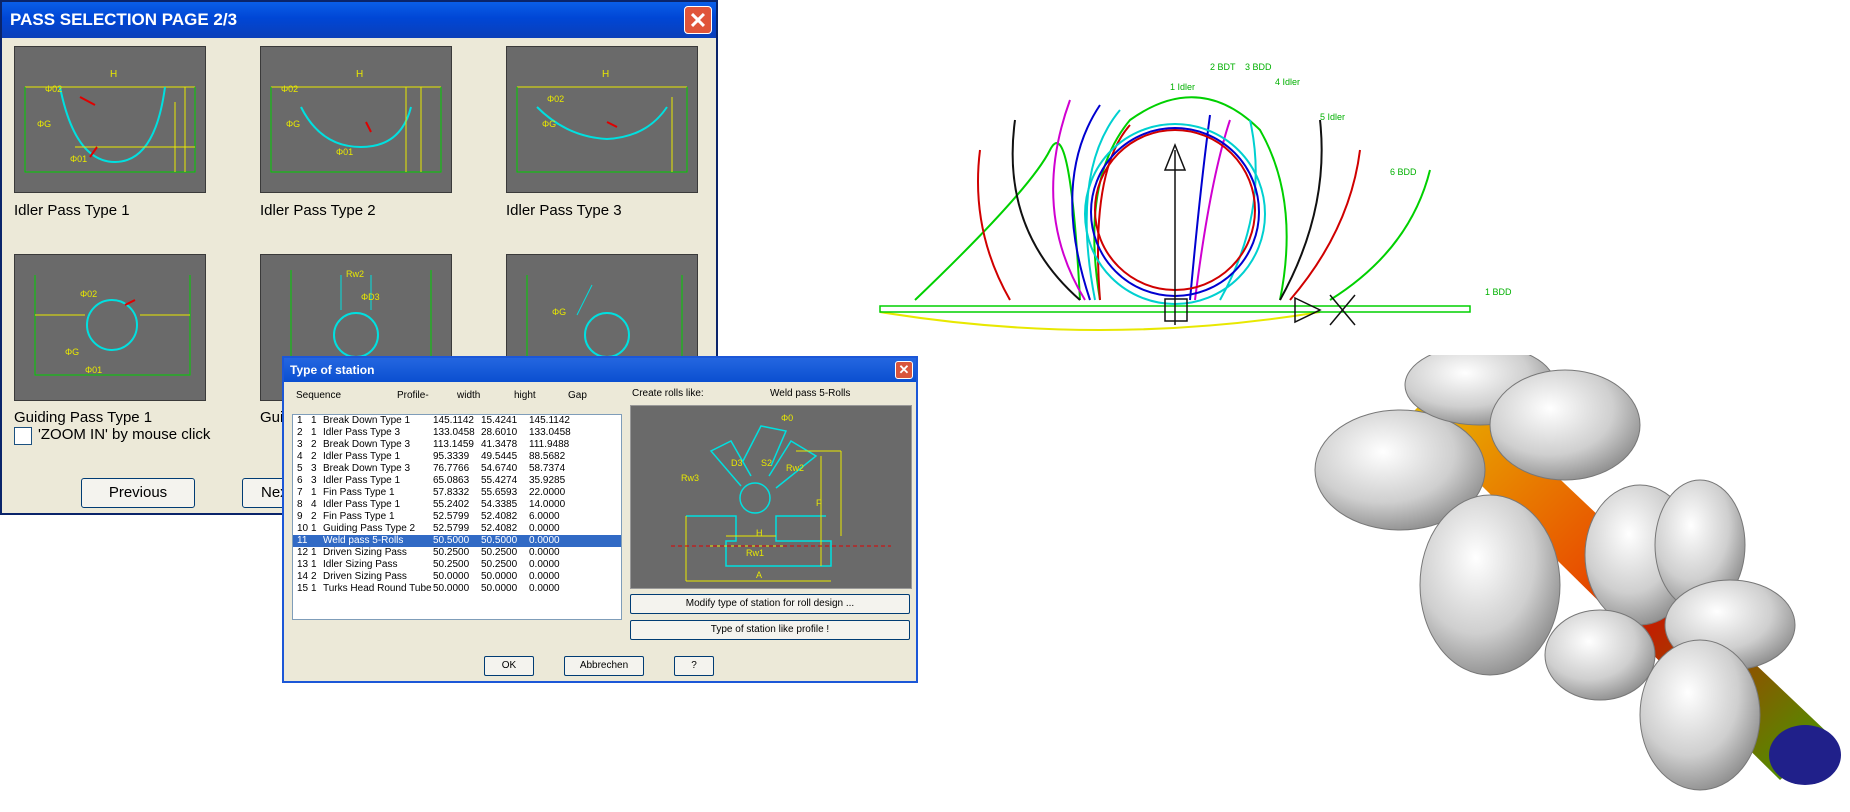 The height and width of the screenshot is (812, 1850). What do you see at coordinates (559, 312) in the screenshot?
I see `svg-text: ΦG` at bounding box center [559, 312].